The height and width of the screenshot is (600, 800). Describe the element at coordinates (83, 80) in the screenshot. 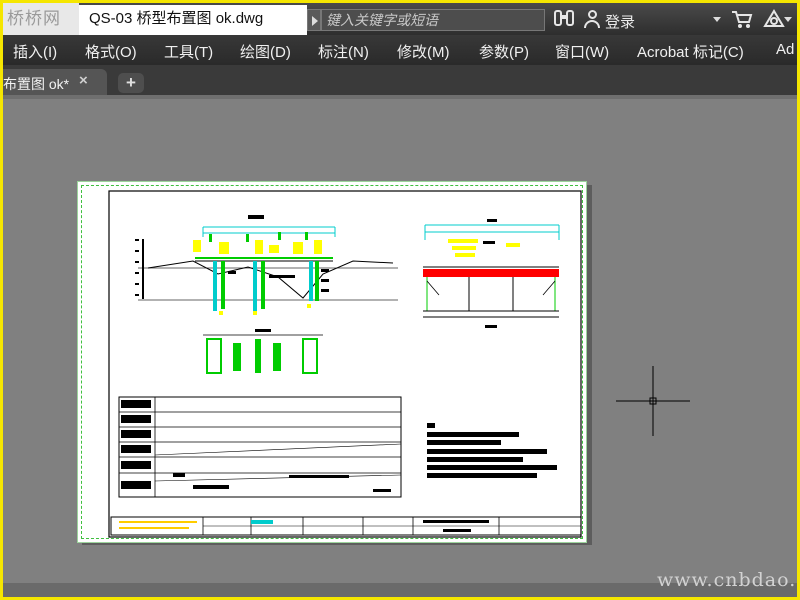

I see `close-icon: ×` at that location.